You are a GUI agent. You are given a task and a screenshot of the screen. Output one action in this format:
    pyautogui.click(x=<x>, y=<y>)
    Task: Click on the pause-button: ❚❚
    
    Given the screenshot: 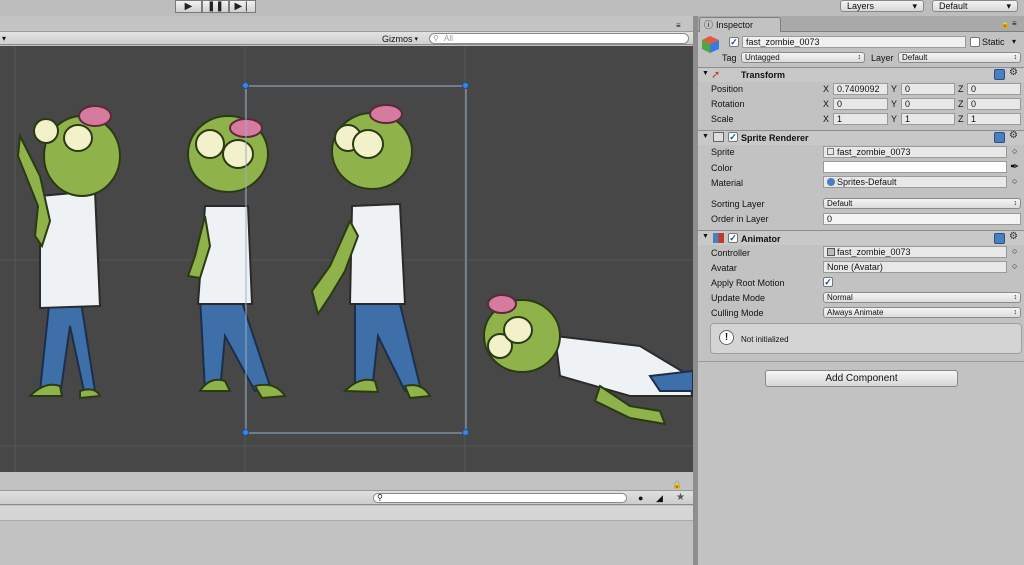 What is the action you would take?
    pyautogui.click(x=215, y=6)
    